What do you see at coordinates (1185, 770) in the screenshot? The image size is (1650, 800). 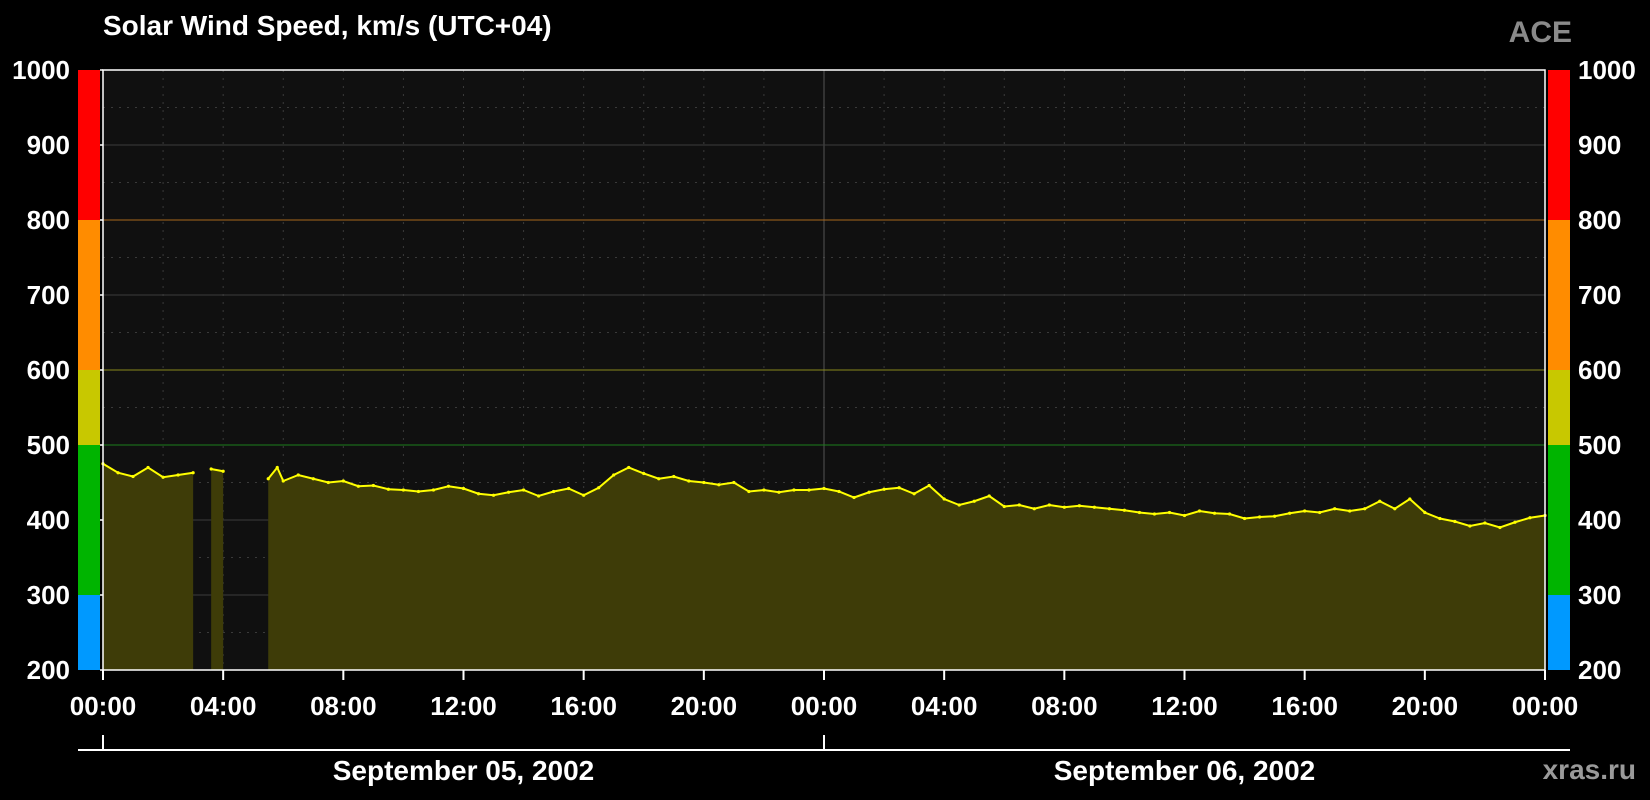 I see `date-label-1: September 06, 2002` at bounding box center [1185, 770].